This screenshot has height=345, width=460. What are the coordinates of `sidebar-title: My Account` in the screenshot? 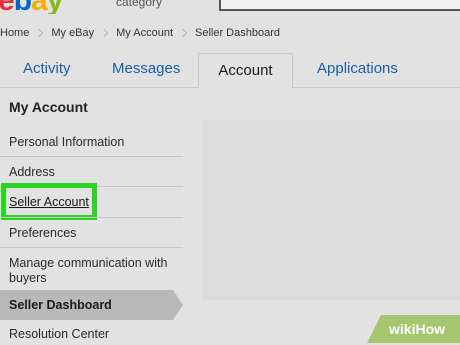 It's located at (48, 107).